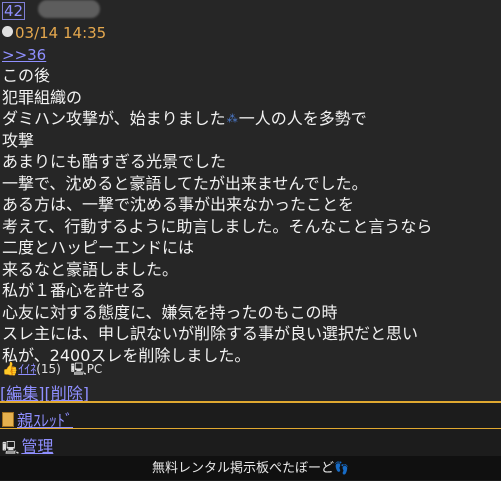 This screenshot has width=501, height=481. Describe the element at coordinates (98, 247) in the screenshot. I see `post-line: 二度とハッピーエンドには` at that location.